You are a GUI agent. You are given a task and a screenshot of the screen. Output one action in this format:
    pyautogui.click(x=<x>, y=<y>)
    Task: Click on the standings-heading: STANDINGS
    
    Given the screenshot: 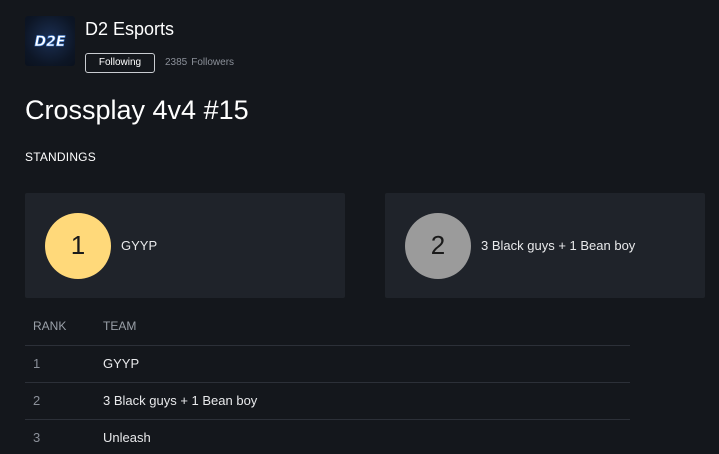 What is the action you would take?
    pyautogui.click(x=60, y=157)
    